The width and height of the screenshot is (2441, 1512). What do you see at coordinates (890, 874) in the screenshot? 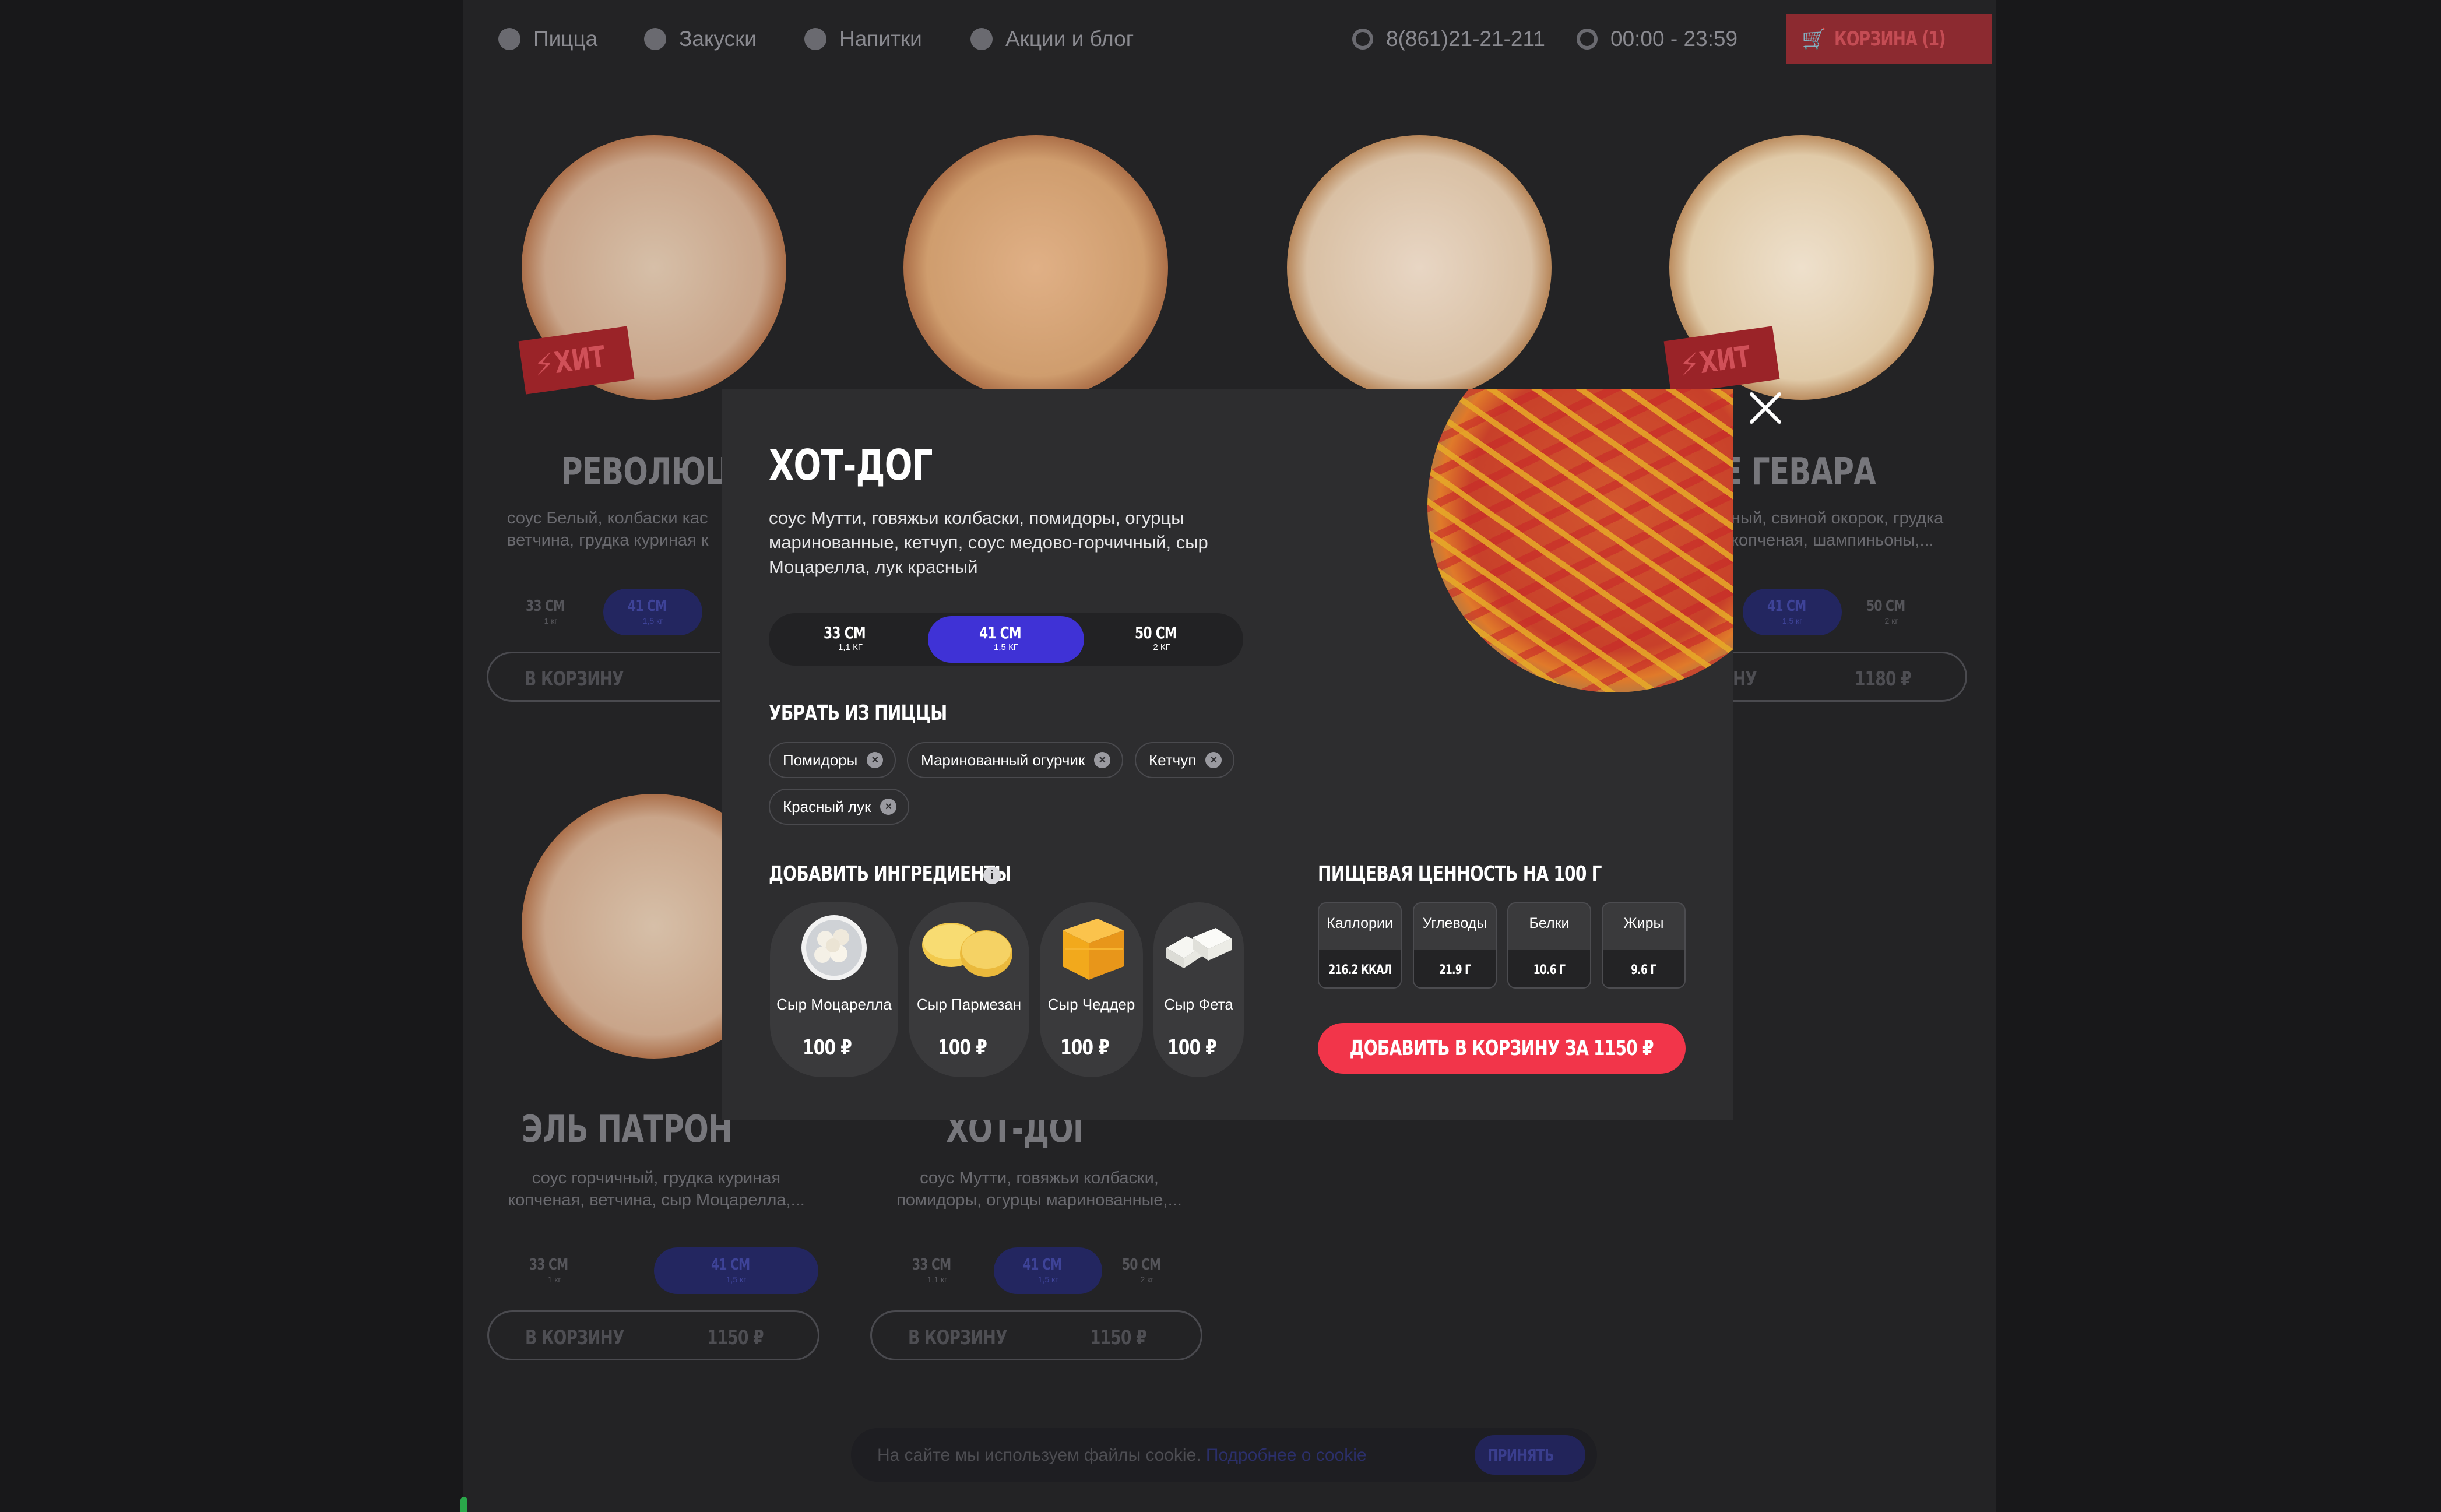
I see `add-section-title: ДОБАВИТЬ ИНГРЕДИЕНТЫ` at bounding box center [890, 874].